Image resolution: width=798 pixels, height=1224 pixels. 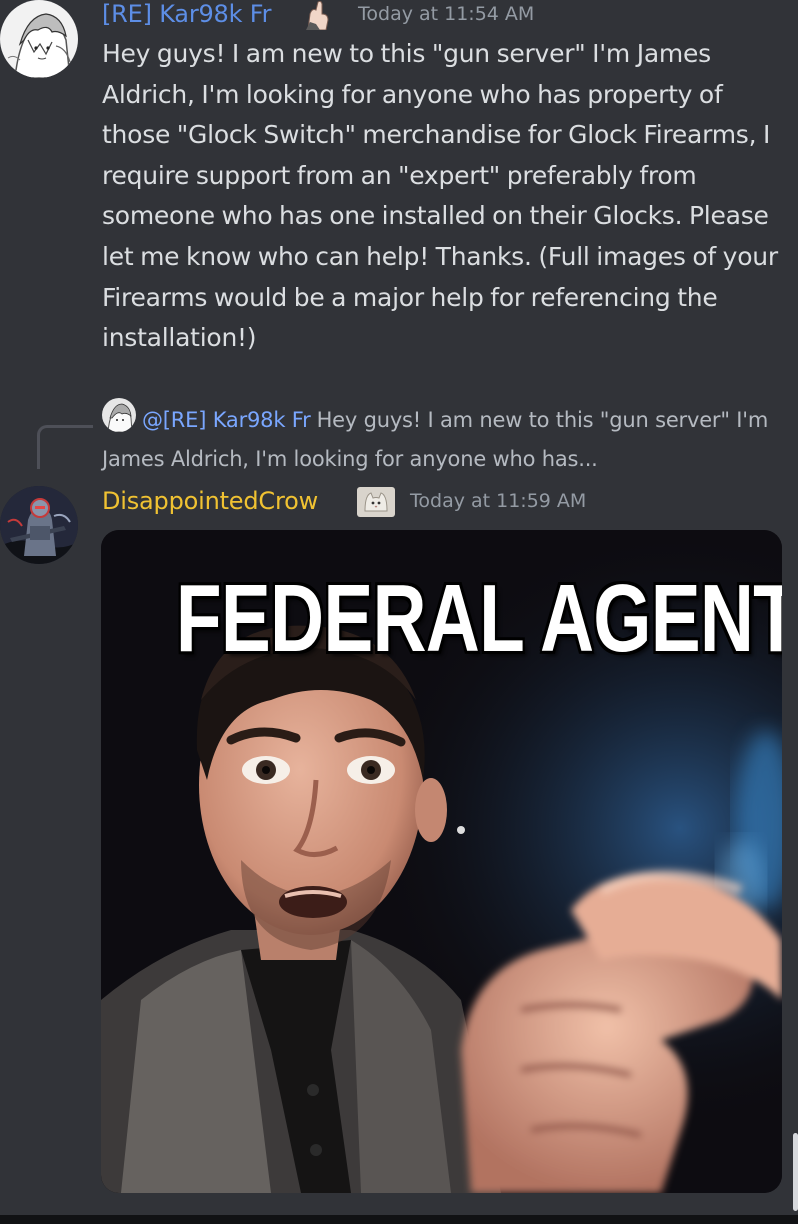 What do you see at coordinates (210, 501) in the screenshot?
I see `username-disappointedcrow: DisappointedCrow` at bounding box center [210, 501].